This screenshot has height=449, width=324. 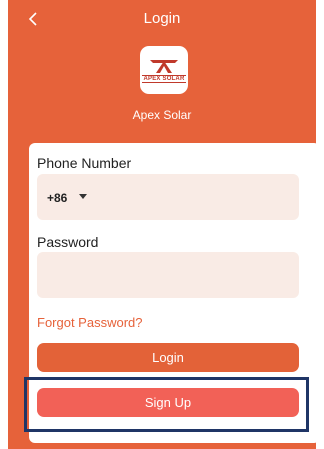 I want to click on phone-field: +86, so click(x=168, y=197).